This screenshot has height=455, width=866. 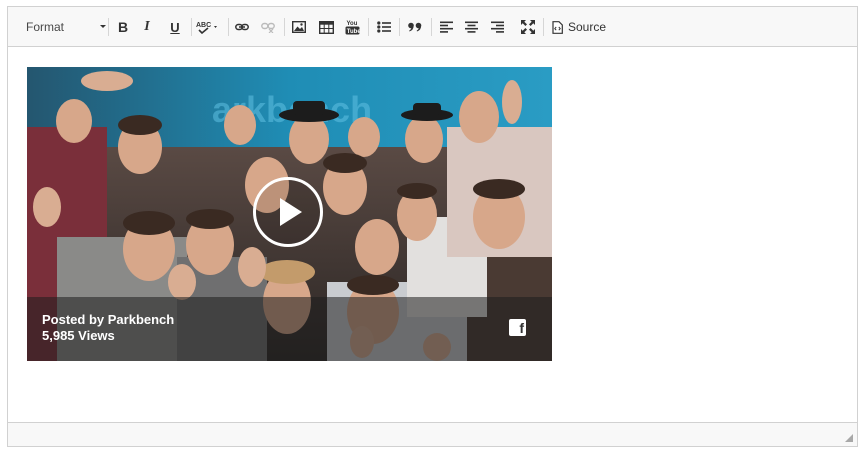 I want to click on editor-toolbar: Format B I U ABC You Tube Source, so click(x=432, y=27).